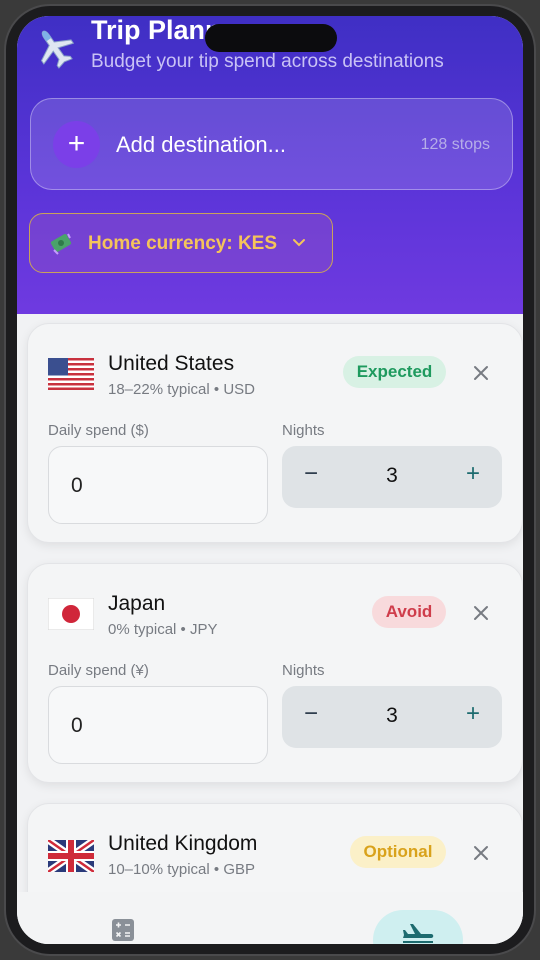 This screenshot has width=540, height=960. Describe the element at coordinates (181, 389) in the screenshot. I see `country-meta: 18–22% typical • USD` at that location.